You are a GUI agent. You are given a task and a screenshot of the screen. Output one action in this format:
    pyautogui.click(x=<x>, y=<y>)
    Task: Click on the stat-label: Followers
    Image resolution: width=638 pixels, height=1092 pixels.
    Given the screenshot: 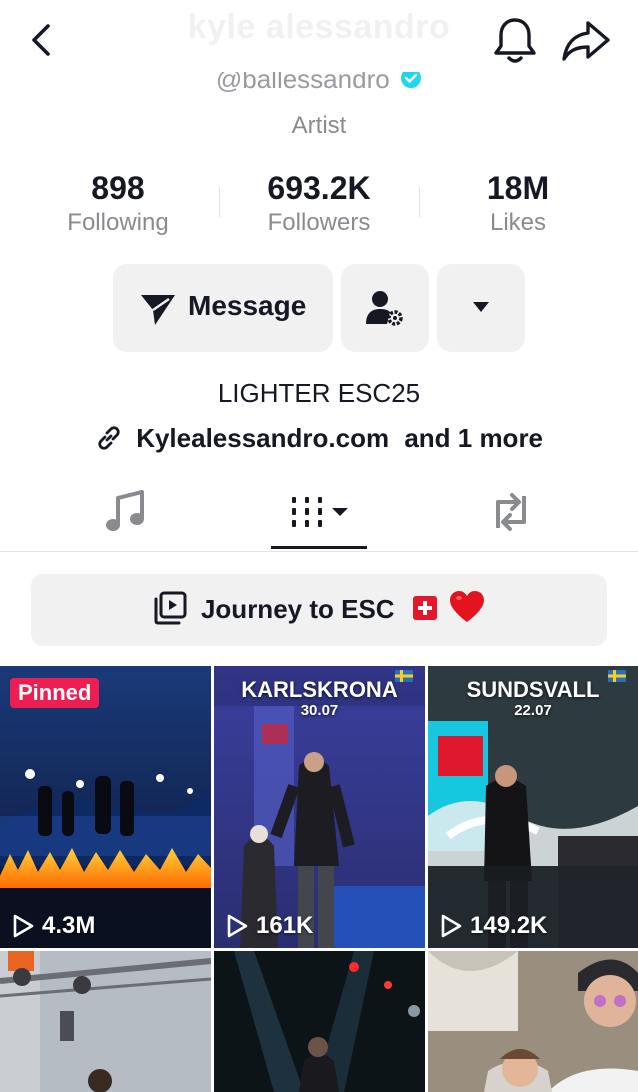 What is the action you would take?
    pyautogui.click(x=319, y=222)
    